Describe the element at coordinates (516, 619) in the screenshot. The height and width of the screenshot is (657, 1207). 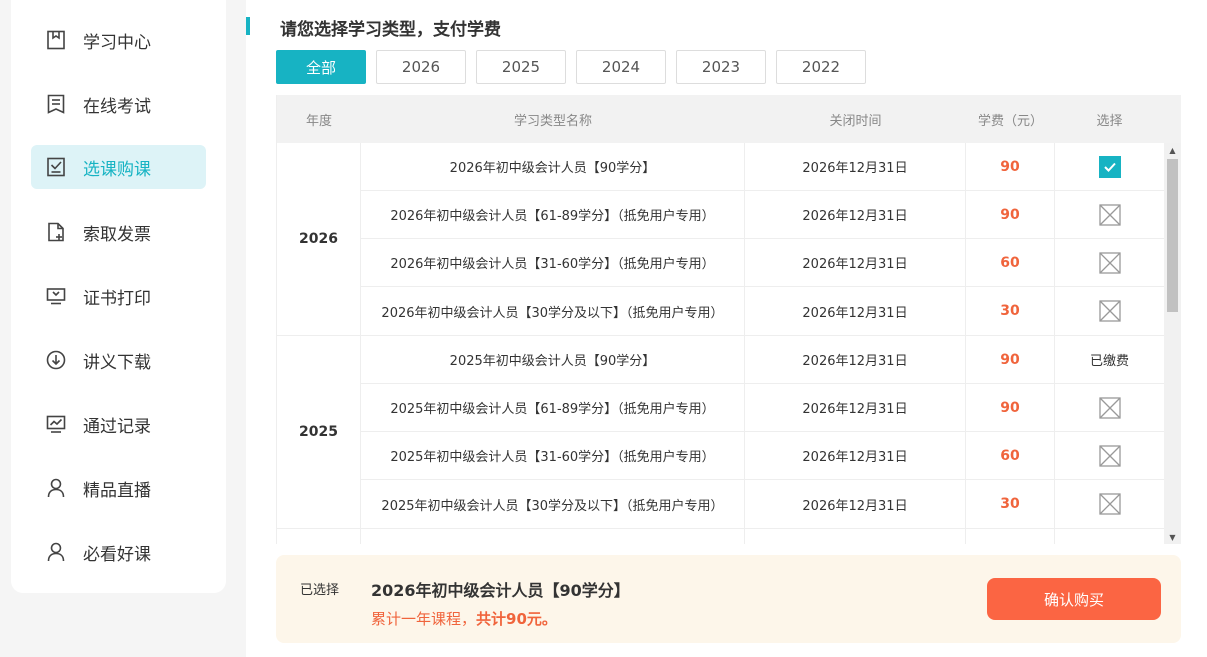
I see `total-amount: 共计90元。` at that location.